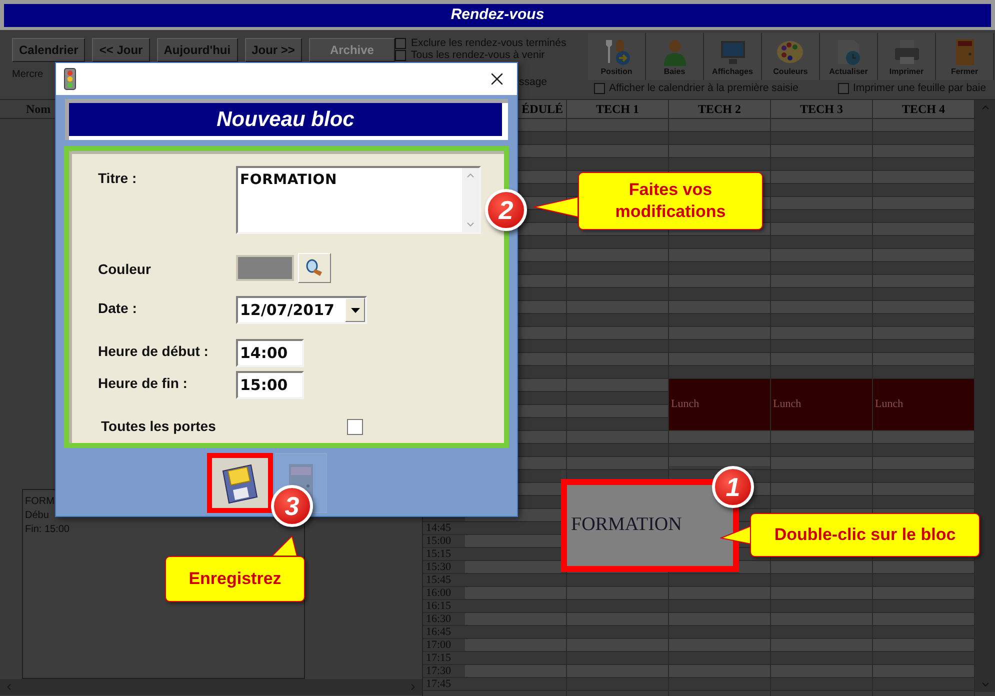  Describe the element at coordinates (542, 109) in the screenshot. I see `column-header: ÉDULÉ` at that location.